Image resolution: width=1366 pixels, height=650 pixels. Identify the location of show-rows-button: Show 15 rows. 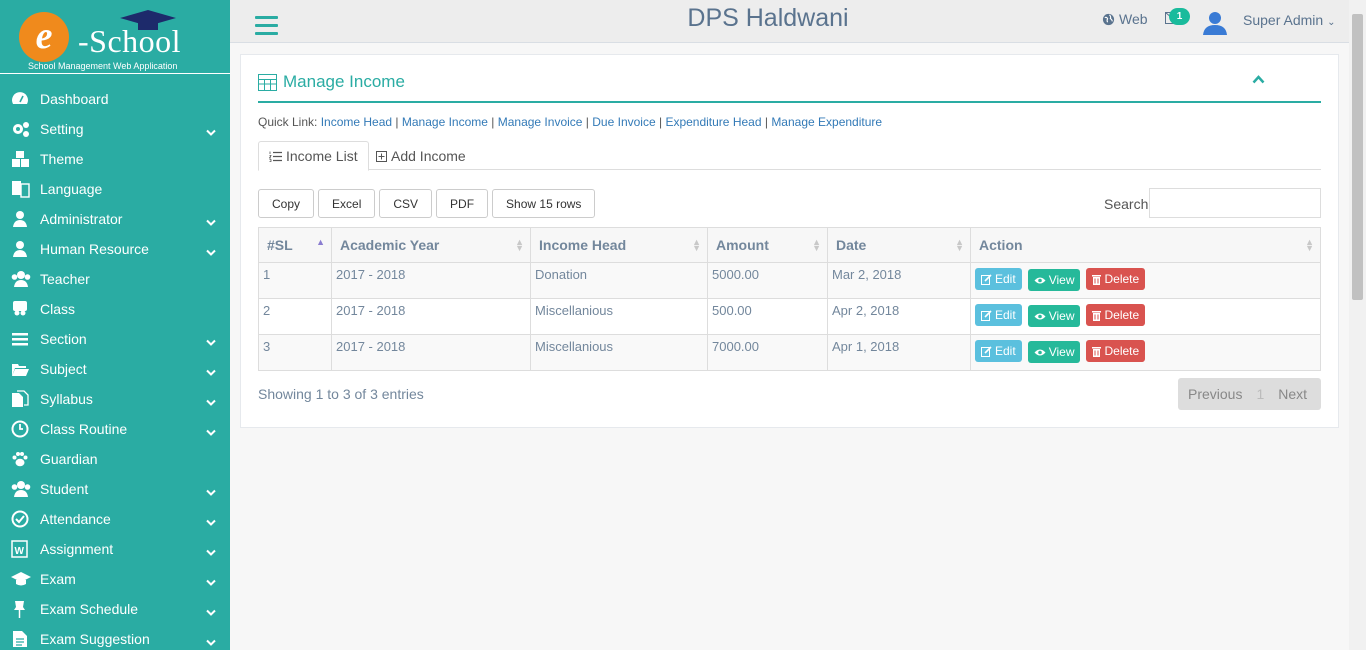
(544, 203).